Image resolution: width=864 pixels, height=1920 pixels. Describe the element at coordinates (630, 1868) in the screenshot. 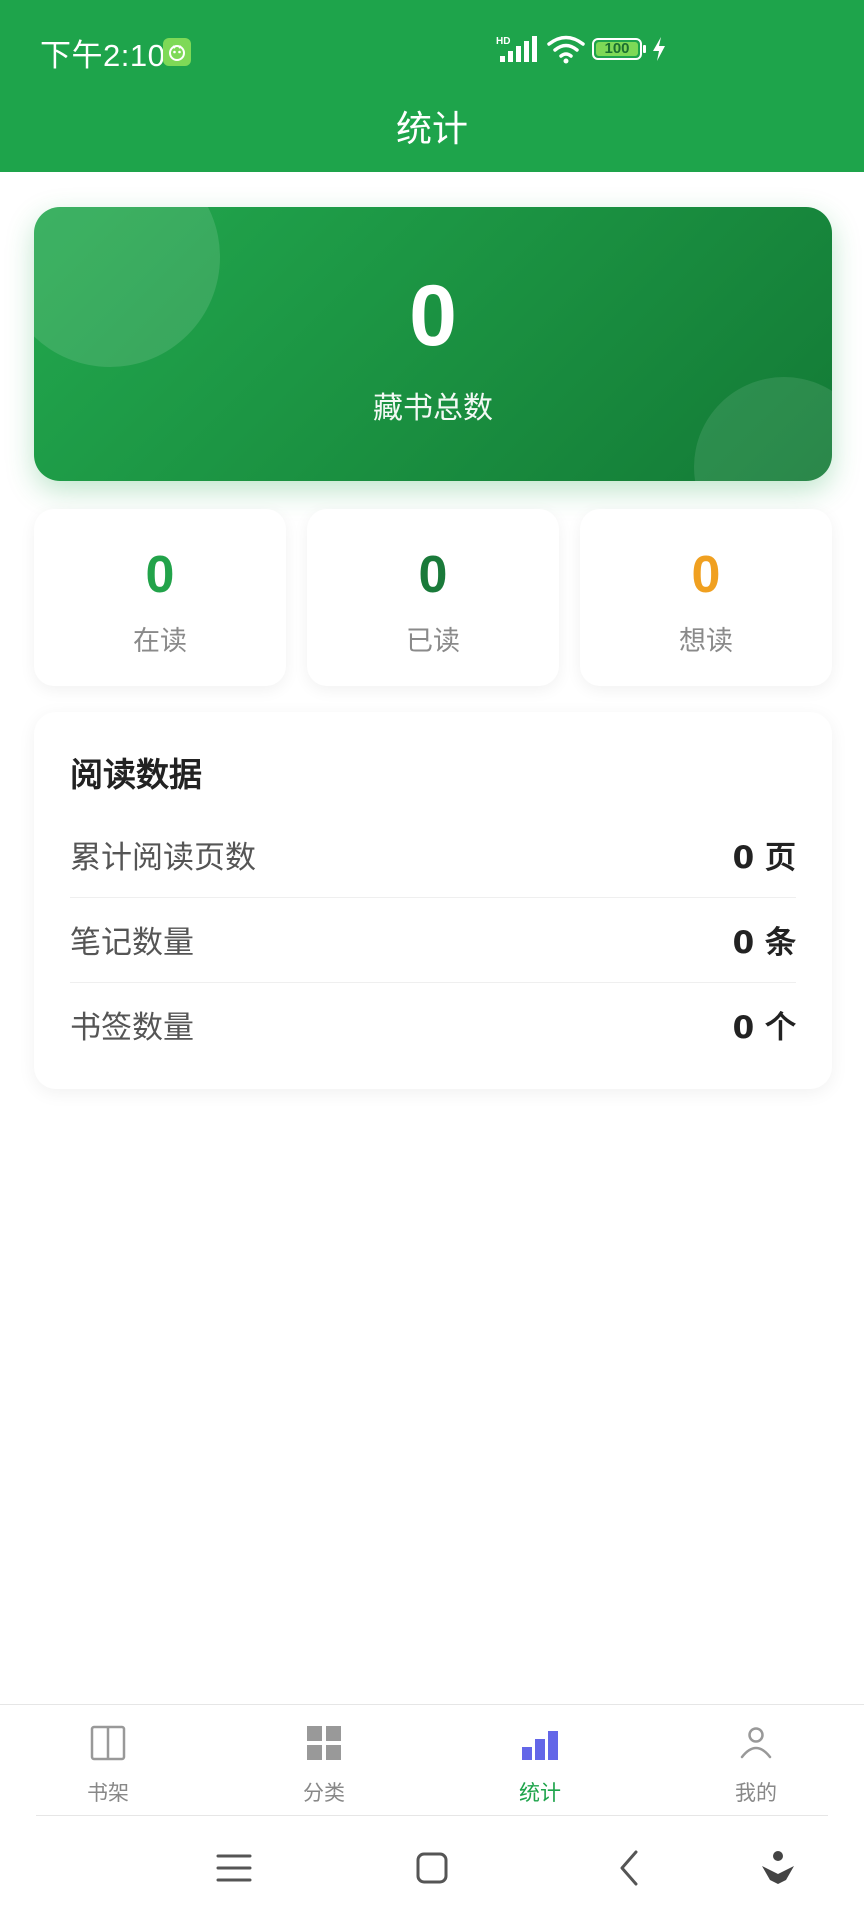

I see `back-icon` at that location.